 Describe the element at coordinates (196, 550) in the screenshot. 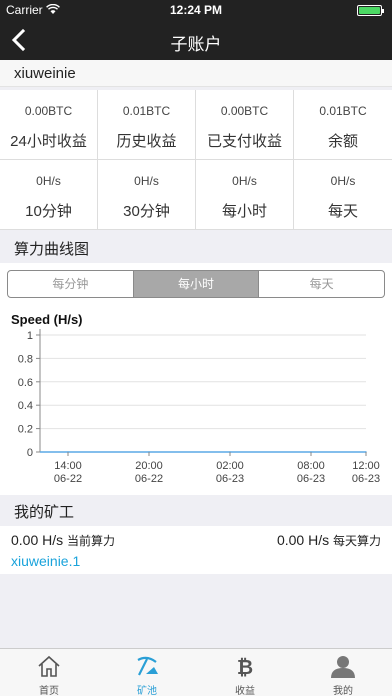

I see `miner-row: 0.00 H/s 当前算力 0.00 H/s 每天算力 xiuweinie.1` at that location.